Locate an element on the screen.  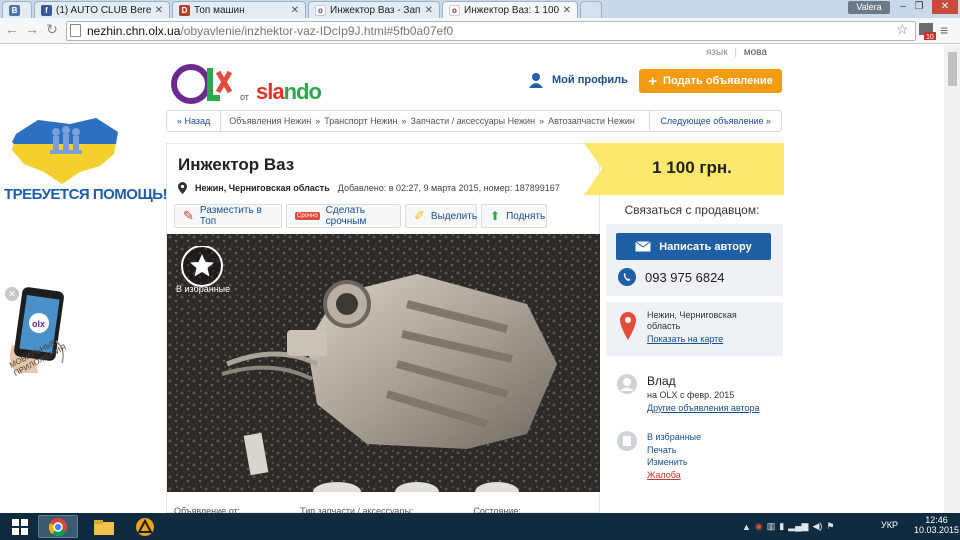
clock-date: 10.03.2015 is located at coordinates (937, 530).